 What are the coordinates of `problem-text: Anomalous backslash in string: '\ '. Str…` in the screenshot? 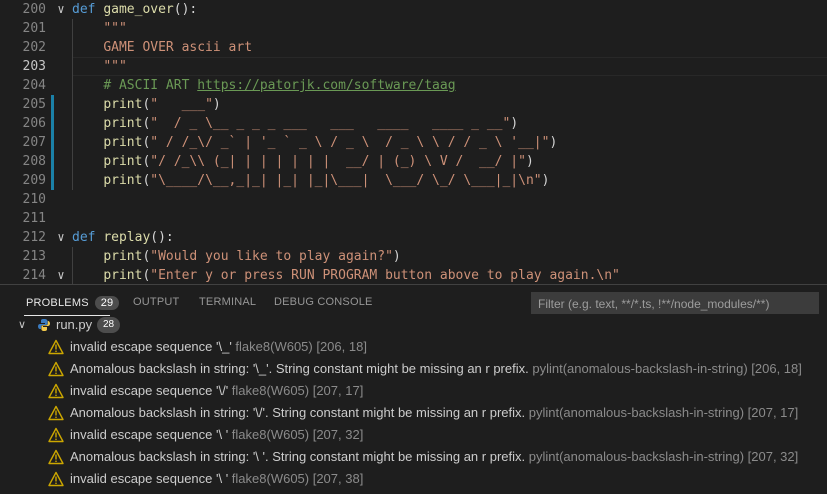 It's located at (434, 457).